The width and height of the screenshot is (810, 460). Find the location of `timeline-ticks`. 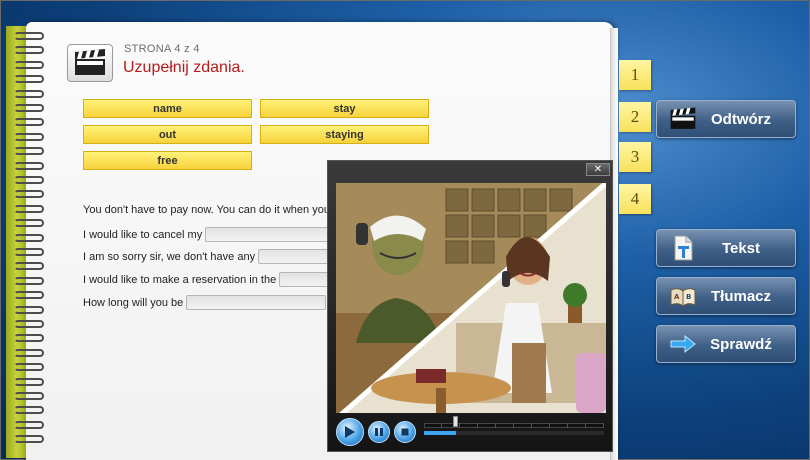

timeline-ticks is located at coordinates (514, 425).